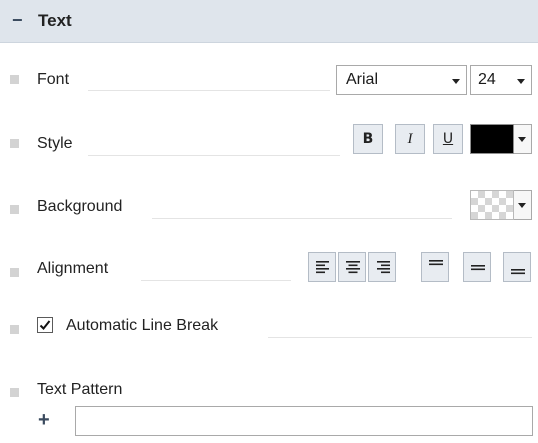 Image resolution: width=538 pixels, height=443 pixels. I want to click on align-right-icon, so click(383, 267).